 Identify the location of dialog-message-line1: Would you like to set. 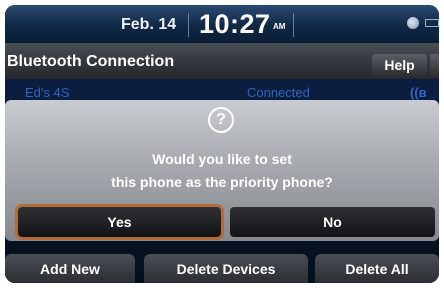
(222, 159).